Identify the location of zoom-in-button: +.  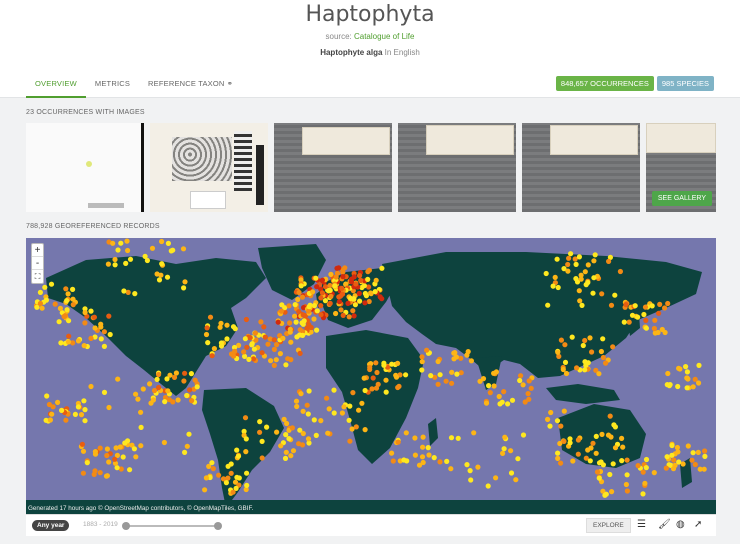
(37, 250).